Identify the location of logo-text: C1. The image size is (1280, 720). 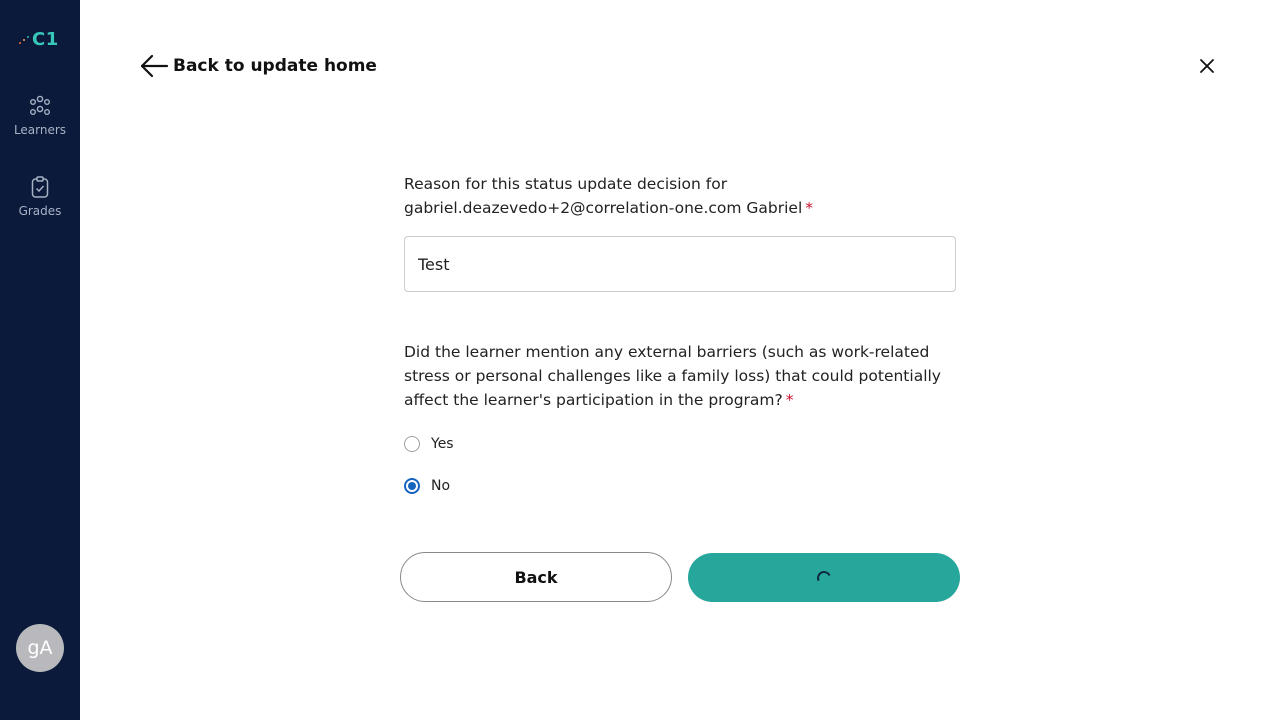
(45, 39).